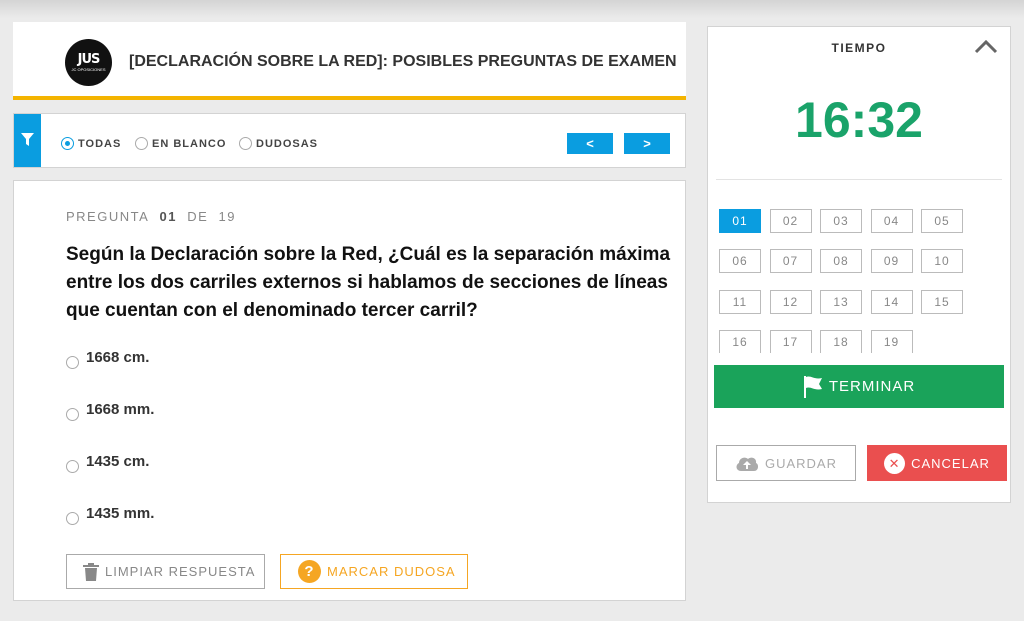  I want to click on prev-question-button: <, so click(590, 143).